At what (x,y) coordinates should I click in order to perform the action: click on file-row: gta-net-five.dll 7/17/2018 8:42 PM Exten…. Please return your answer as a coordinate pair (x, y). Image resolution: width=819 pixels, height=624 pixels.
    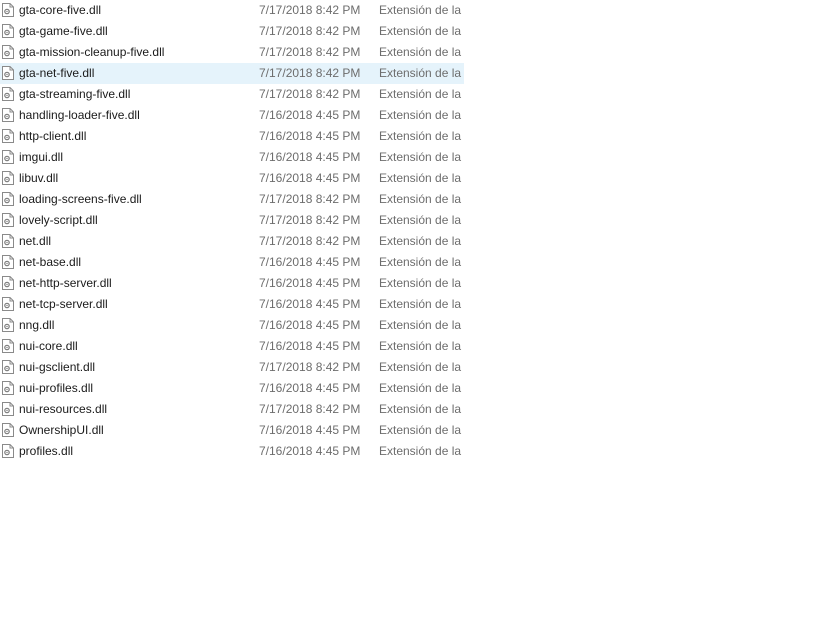
    Looking at the image, I should click on (232, 73).